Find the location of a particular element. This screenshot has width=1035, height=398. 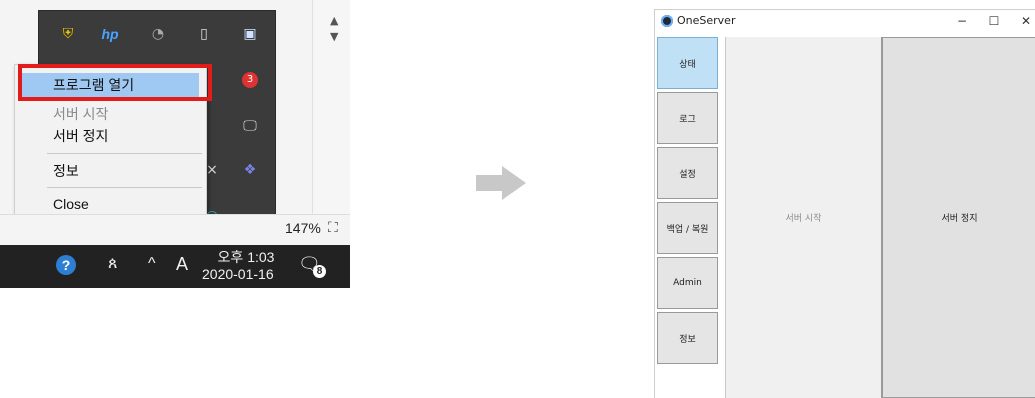

display-icon: 🖵 is located at coordinates (250, 126).